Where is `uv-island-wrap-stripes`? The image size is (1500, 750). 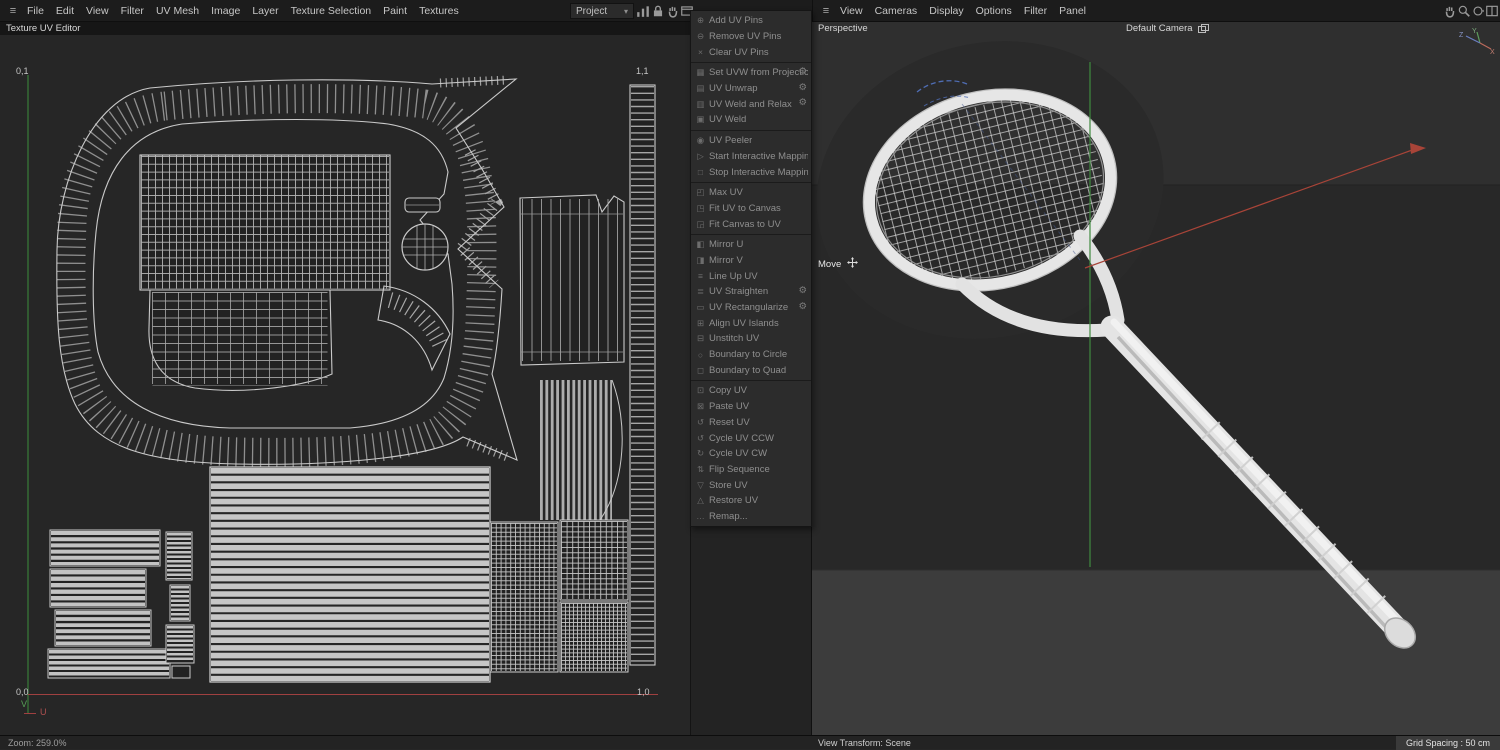 uv-island-wrap-stripes is located at coordinates (350, 574).